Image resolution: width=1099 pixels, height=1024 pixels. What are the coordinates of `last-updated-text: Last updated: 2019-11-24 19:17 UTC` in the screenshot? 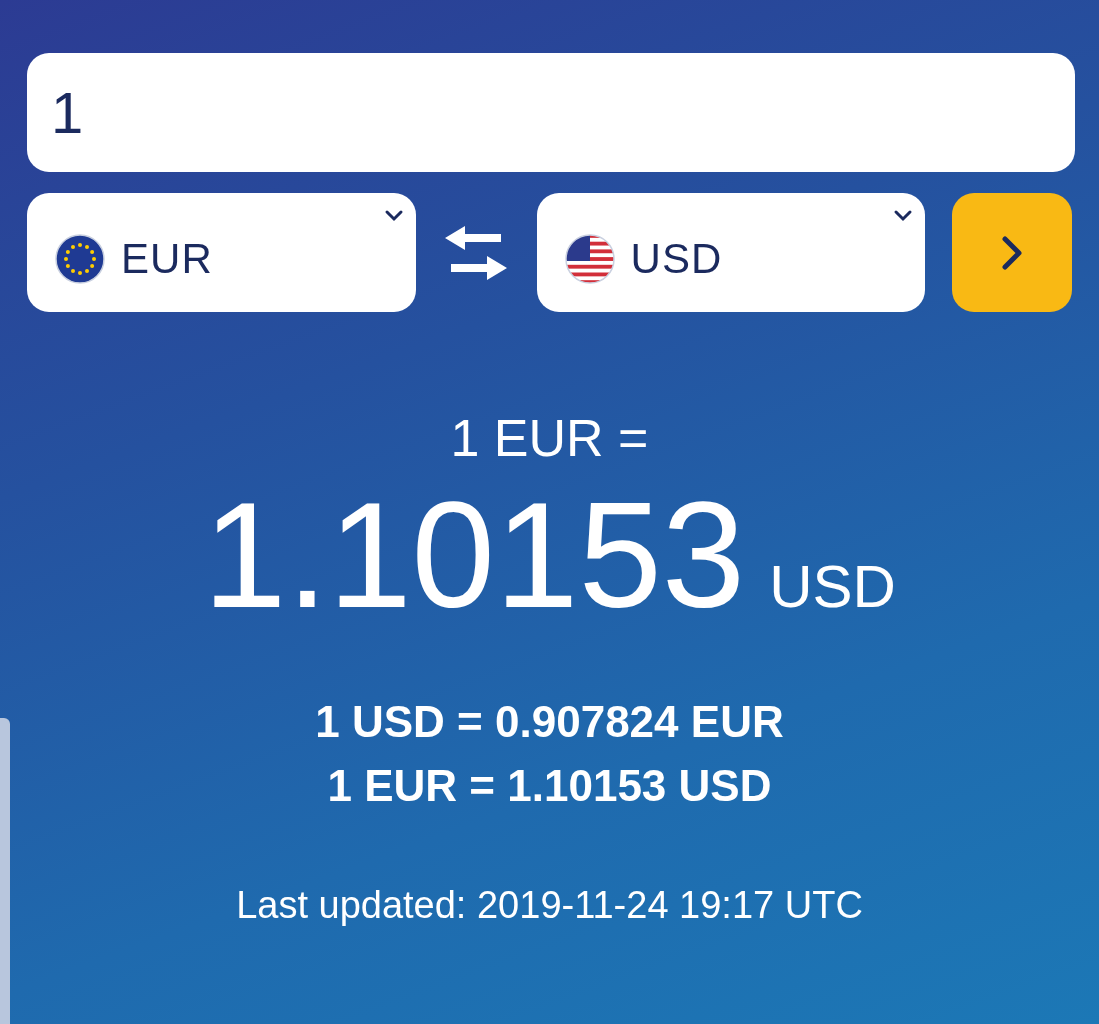 It's located at (549, 905).